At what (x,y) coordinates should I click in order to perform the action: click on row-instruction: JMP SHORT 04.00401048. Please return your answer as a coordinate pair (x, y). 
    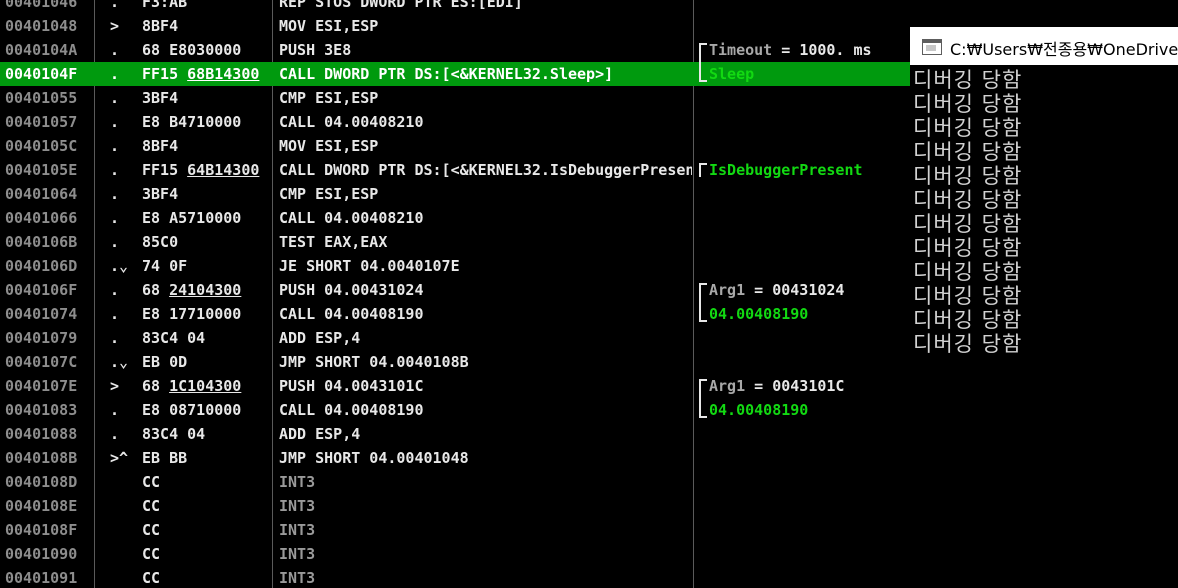
    Looking at the image, I should click on (374, 458).